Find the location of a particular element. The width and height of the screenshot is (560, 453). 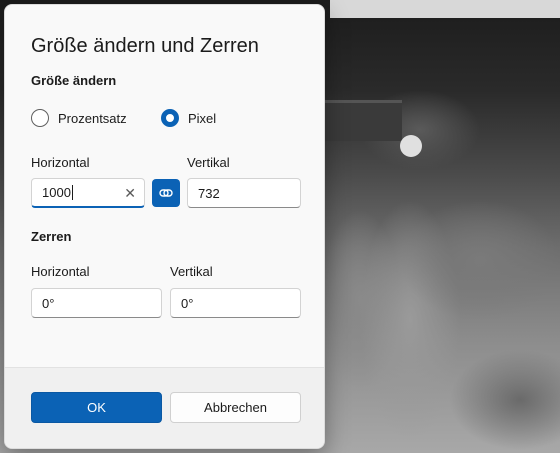

resize-horizontal-label: Horizontal is located at coordinates (60, 162).